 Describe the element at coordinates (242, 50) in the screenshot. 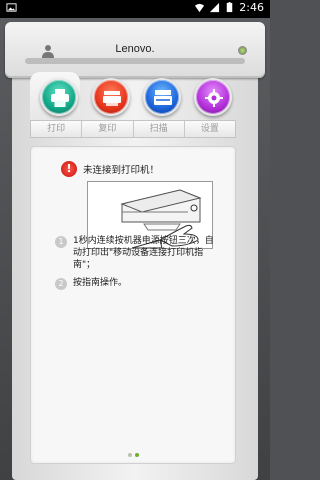

I see `status-led` at that location.